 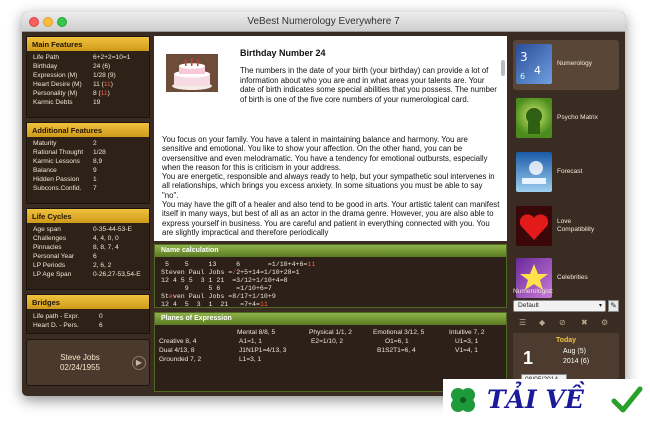 I want to click on tools-icon: ✖, so click(x=584, y=322).